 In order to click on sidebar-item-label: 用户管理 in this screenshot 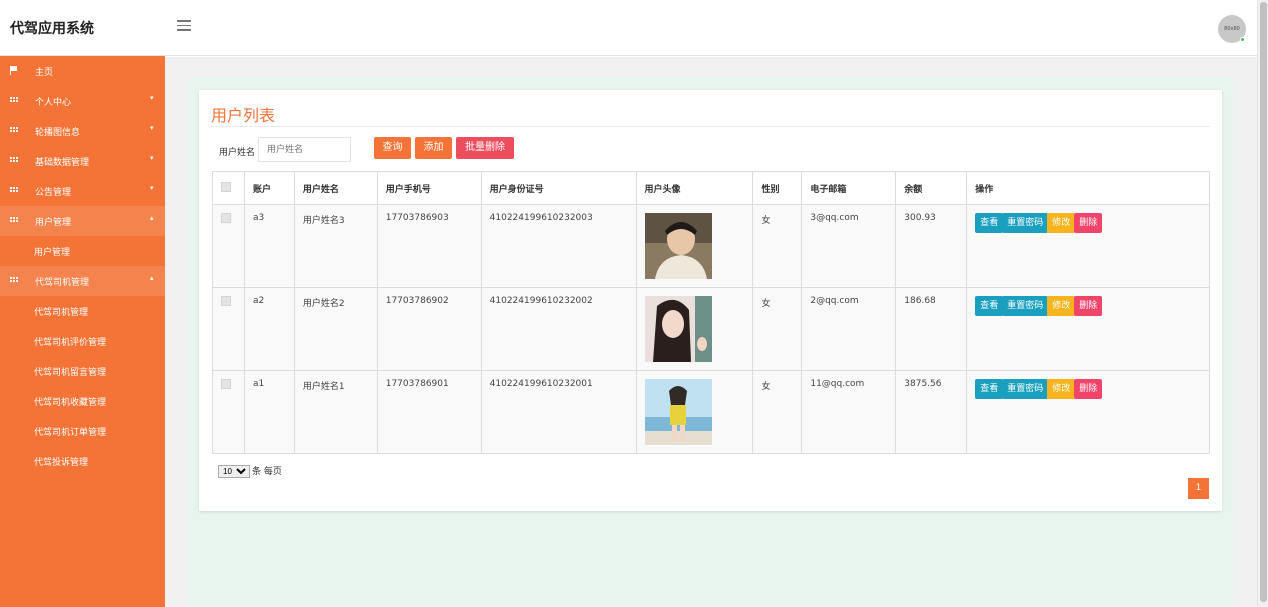, I will do `click(53, 223)`.